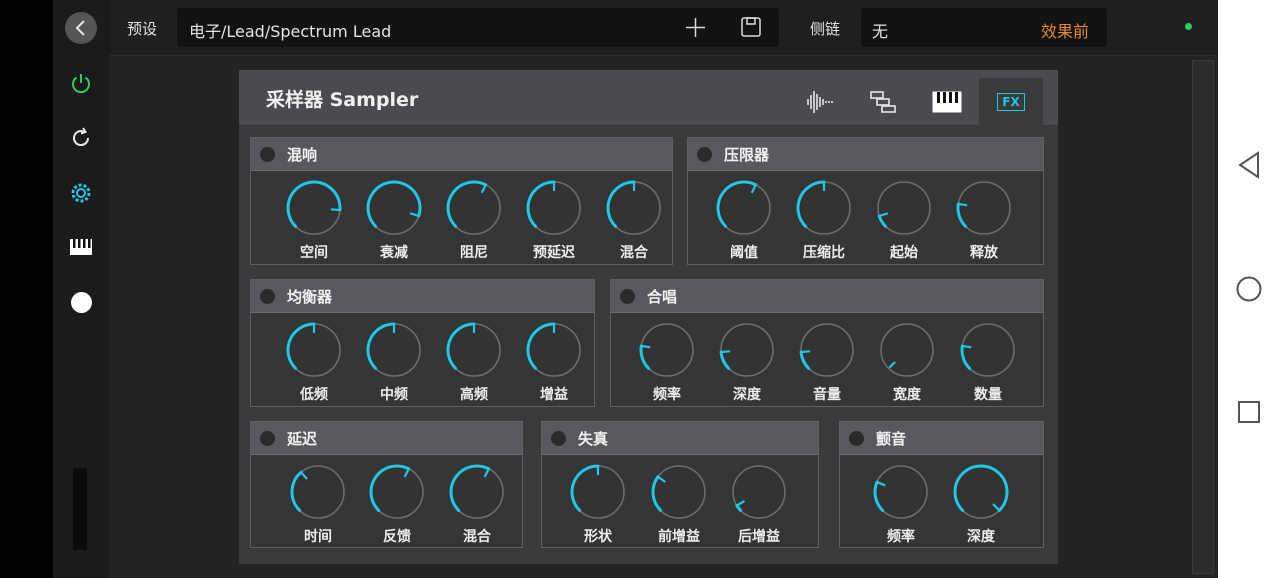 The width and height of the screenshot is (1279, 578). Describe the element at coordinates (751, 27) in the screenshot. I see `save-preset-icon` at that location.